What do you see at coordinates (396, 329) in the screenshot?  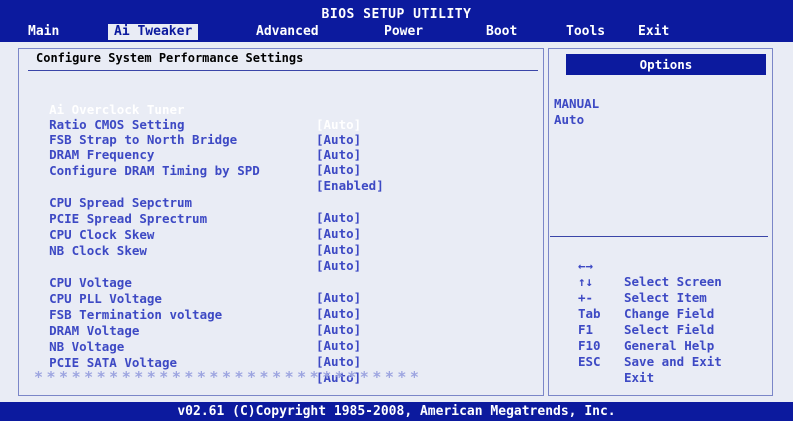 I see `help-row: F1 General Help` at bounding box center [396, 329].